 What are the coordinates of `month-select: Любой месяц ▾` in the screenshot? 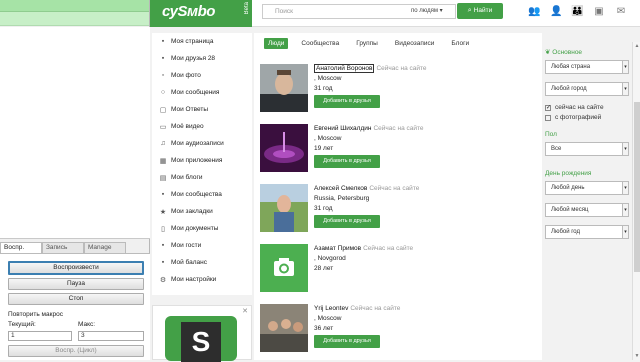 It's located at (587, 210).